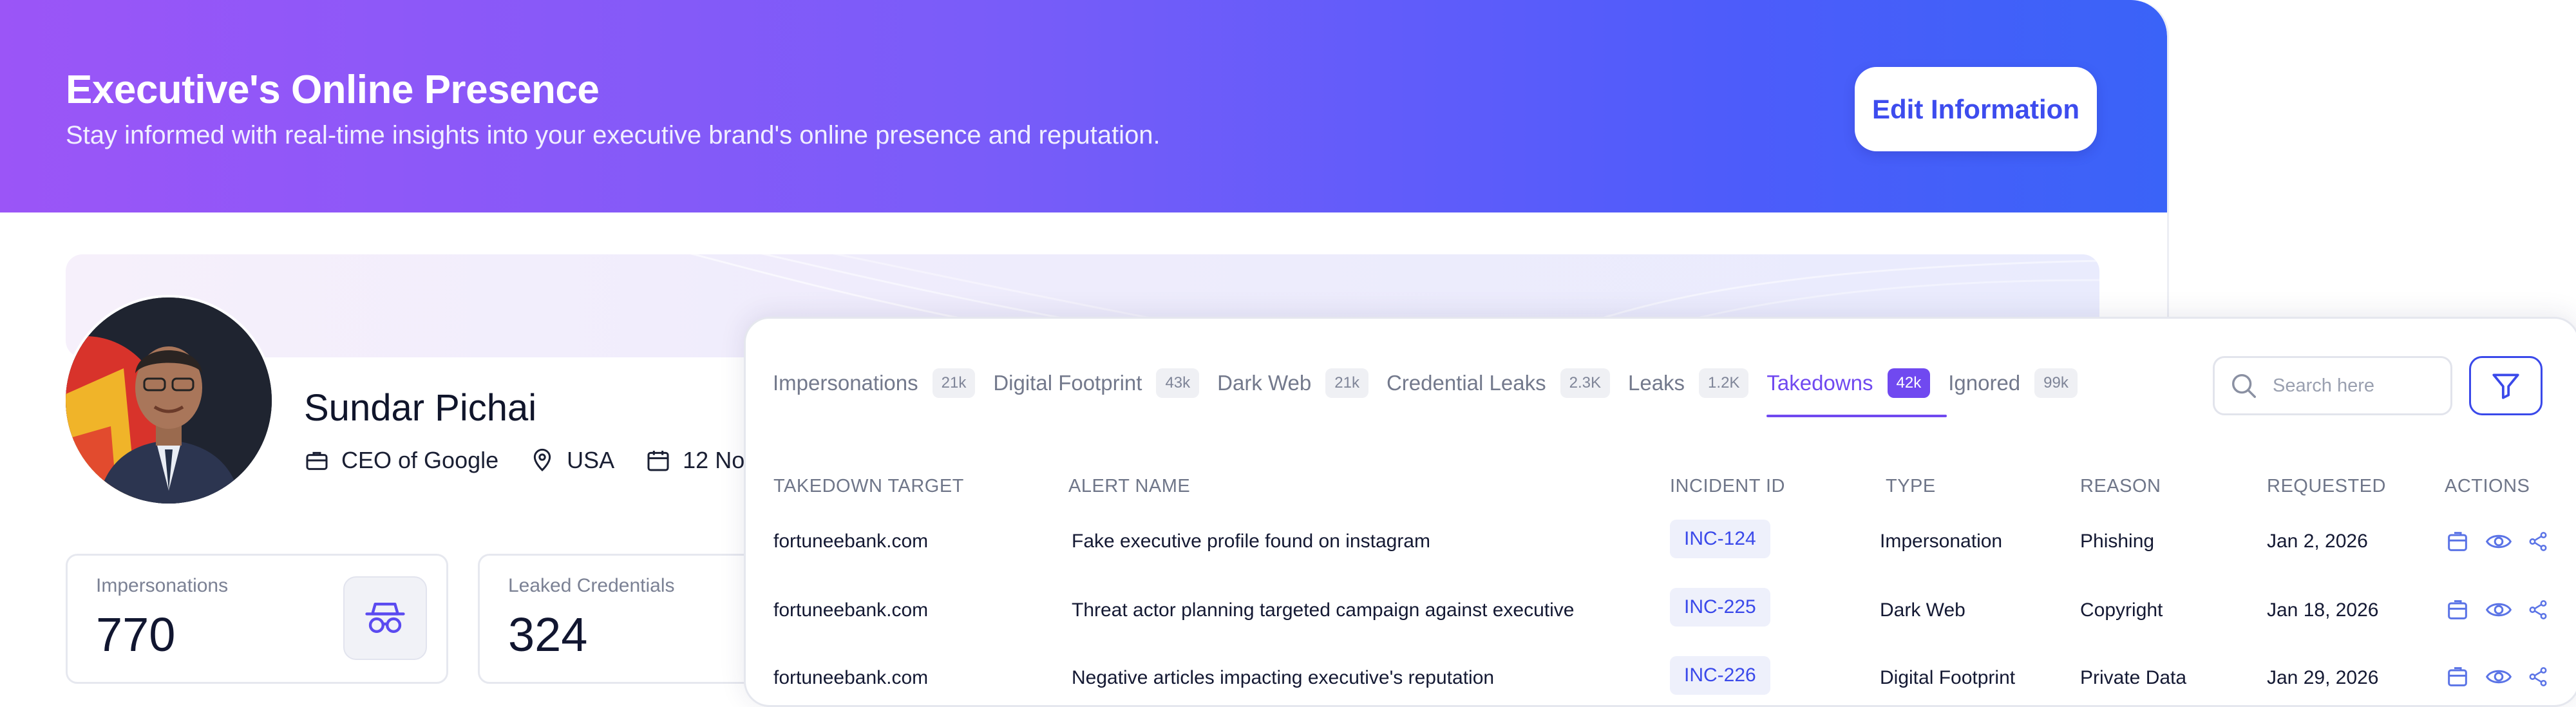 This screenshot has width=2576, height=707. I want to click on tab-label: Digital Footprint, so click(1067, 383).